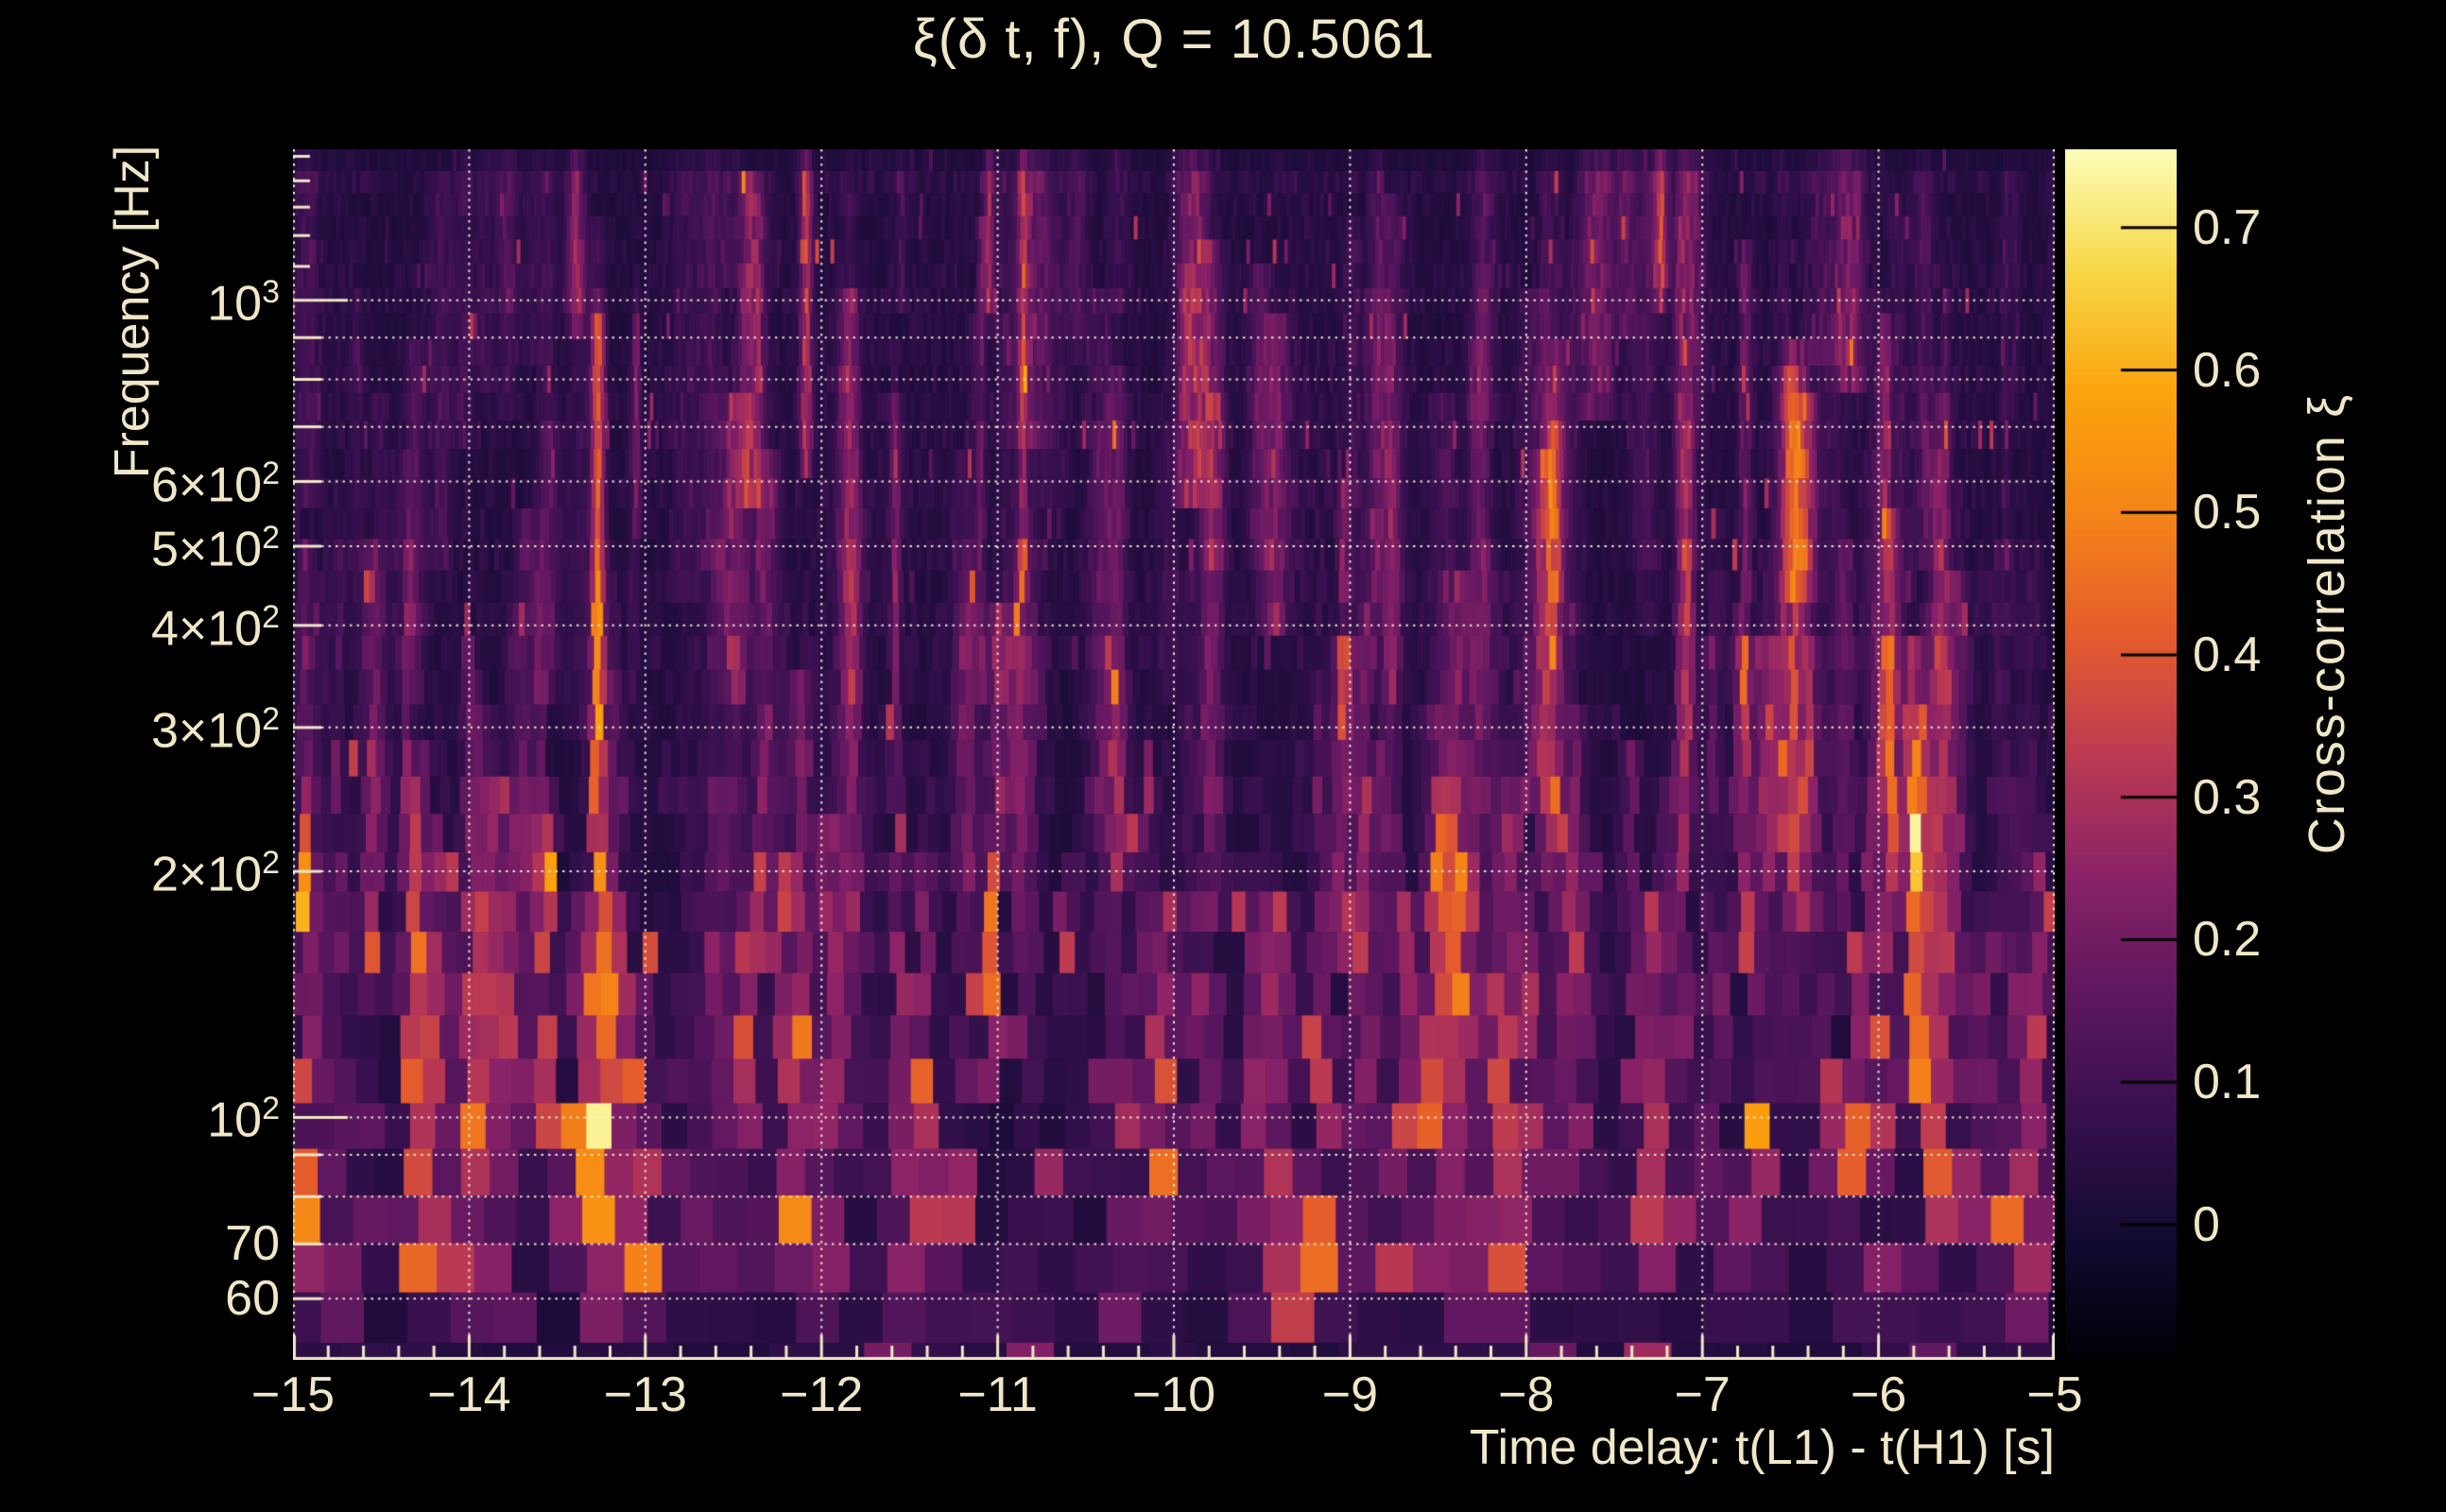 The image size is (2446, 1512). What do you see at coordinates (2206, 1224) in the screenshot?
I see `colorbar-tick-label: 0` at bounding box center [2206, 1224].